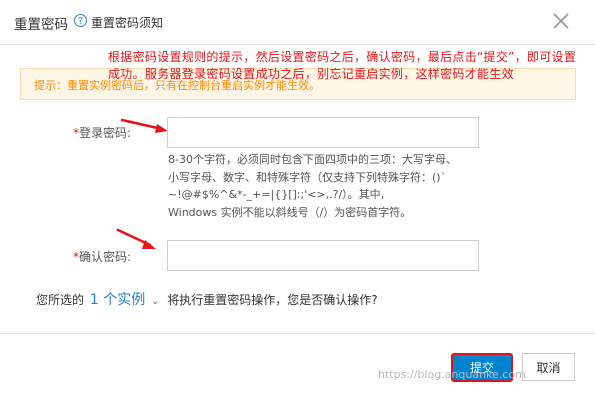  What do you see at coordinates (452, 374) in the screenshot?
I see `watermark: https://blog.anquanke.com` at bounding box center [452, 374].